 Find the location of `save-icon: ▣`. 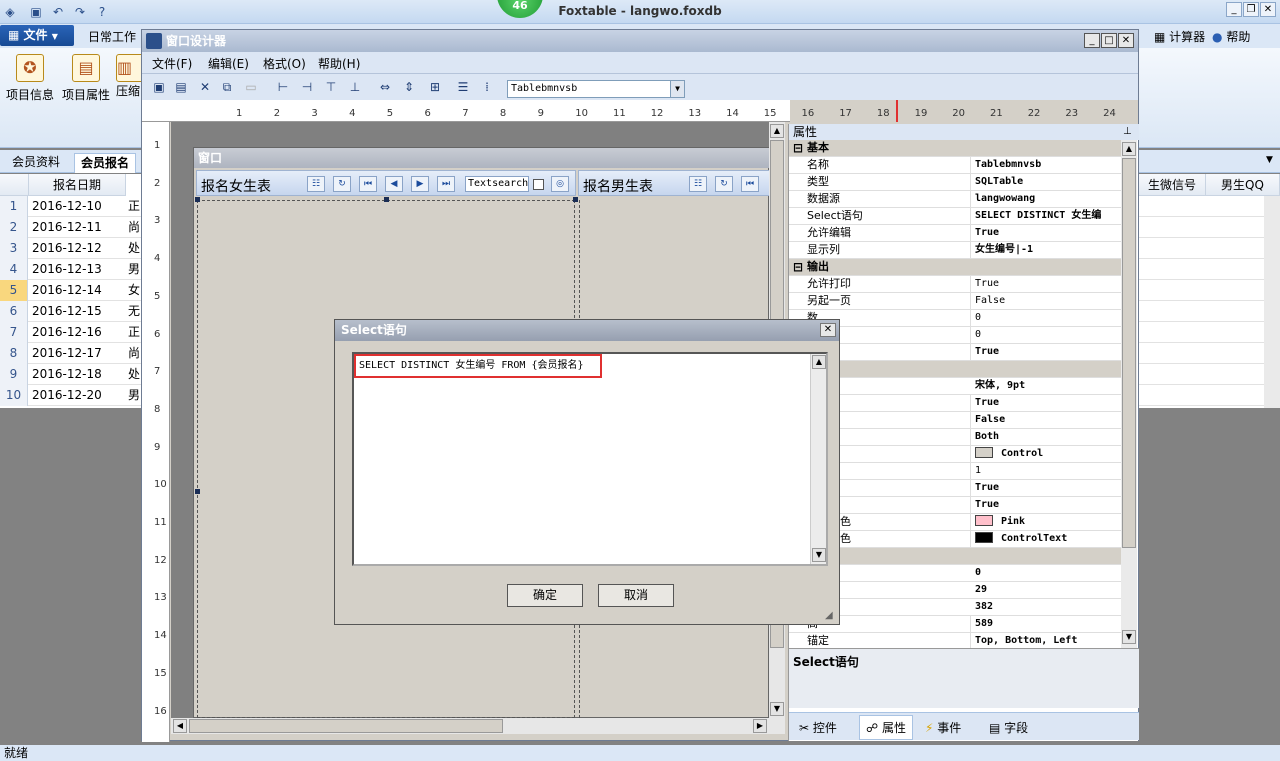

save-icon: ▣ is located at coordinates (159, 87).